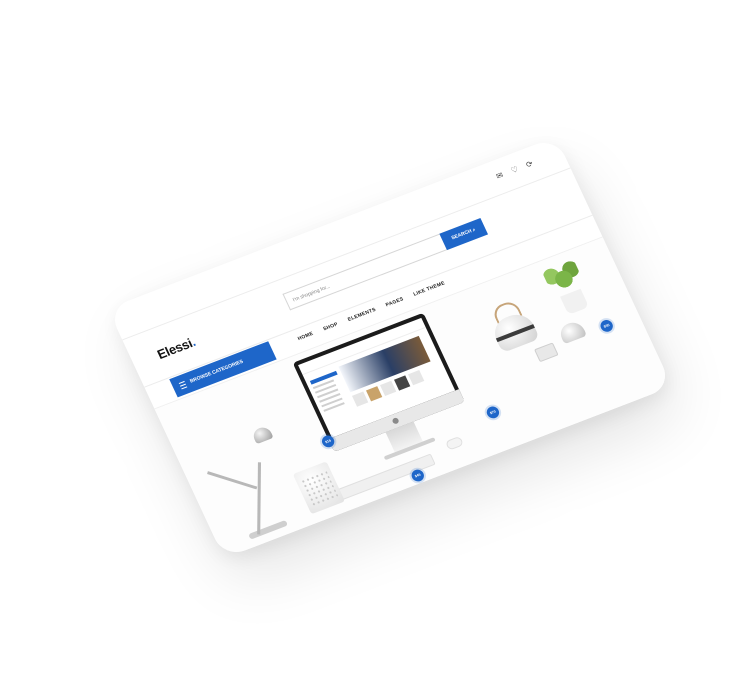  Describe the element at coordinates (501, 176) in the screenshot. I see `mail-icon: ✉` at that location.